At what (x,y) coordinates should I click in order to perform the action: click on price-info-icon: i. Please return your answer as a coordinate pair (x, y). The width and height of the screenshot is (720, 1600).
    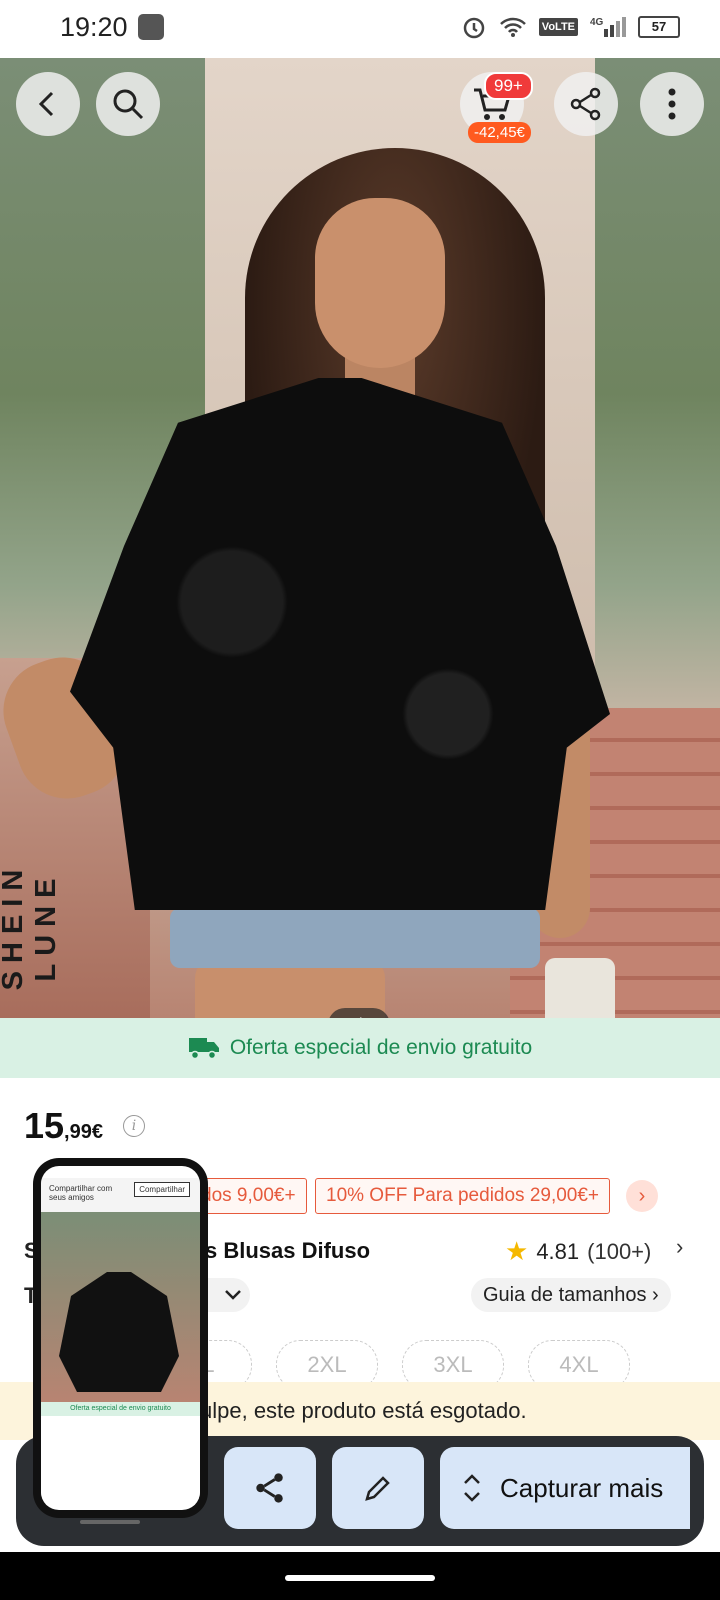
    Looking at the image, I should click on (134, 1126).